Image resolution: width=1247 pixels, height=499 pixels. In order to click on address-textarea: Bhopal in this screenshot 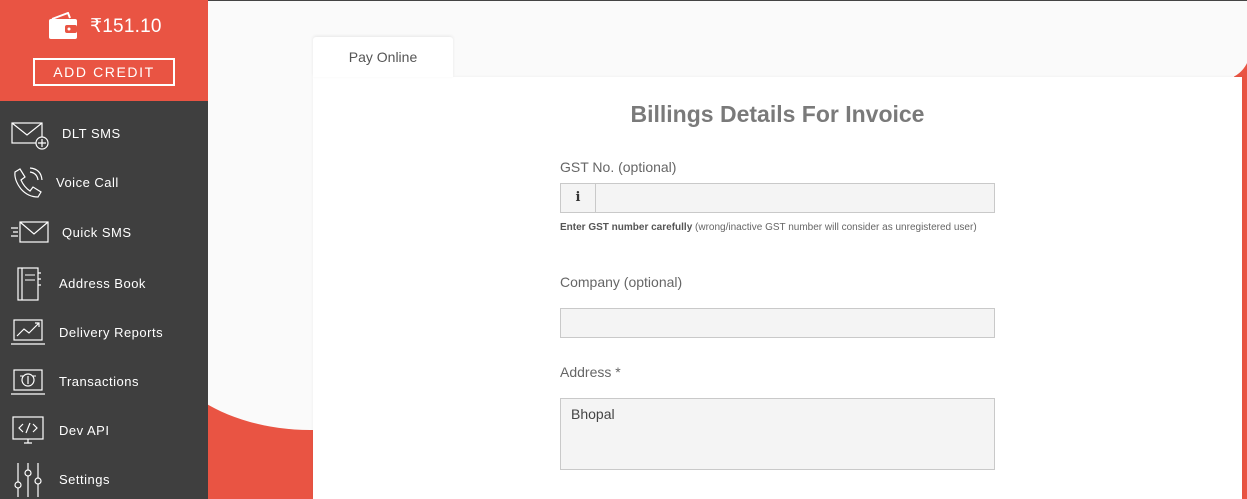, I will do `click(777, 434)`.